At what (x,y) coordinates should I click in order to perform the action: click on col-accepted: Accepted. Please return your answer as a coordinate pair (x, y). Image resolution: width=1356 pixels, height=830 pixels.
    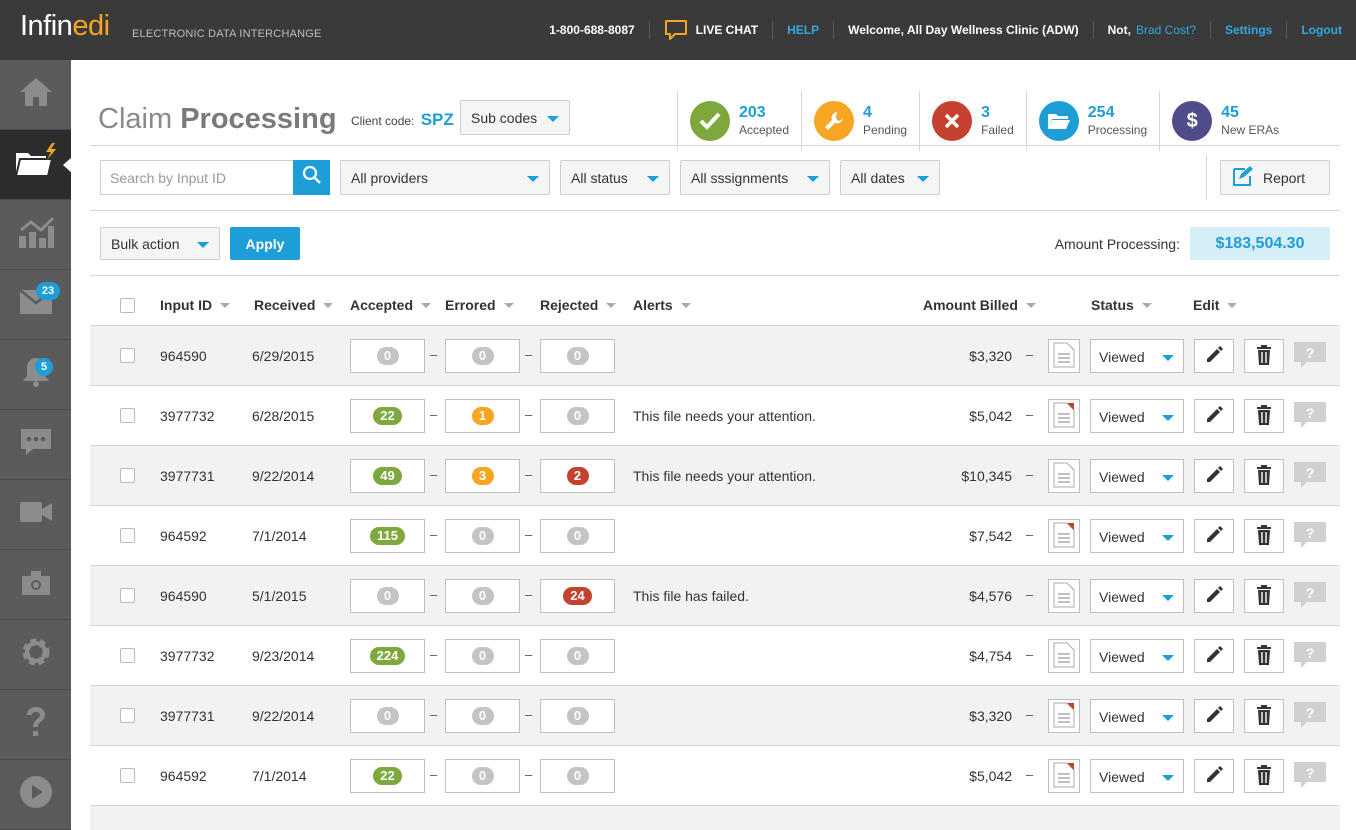
    Looking at the image, I should click on (391, 305).